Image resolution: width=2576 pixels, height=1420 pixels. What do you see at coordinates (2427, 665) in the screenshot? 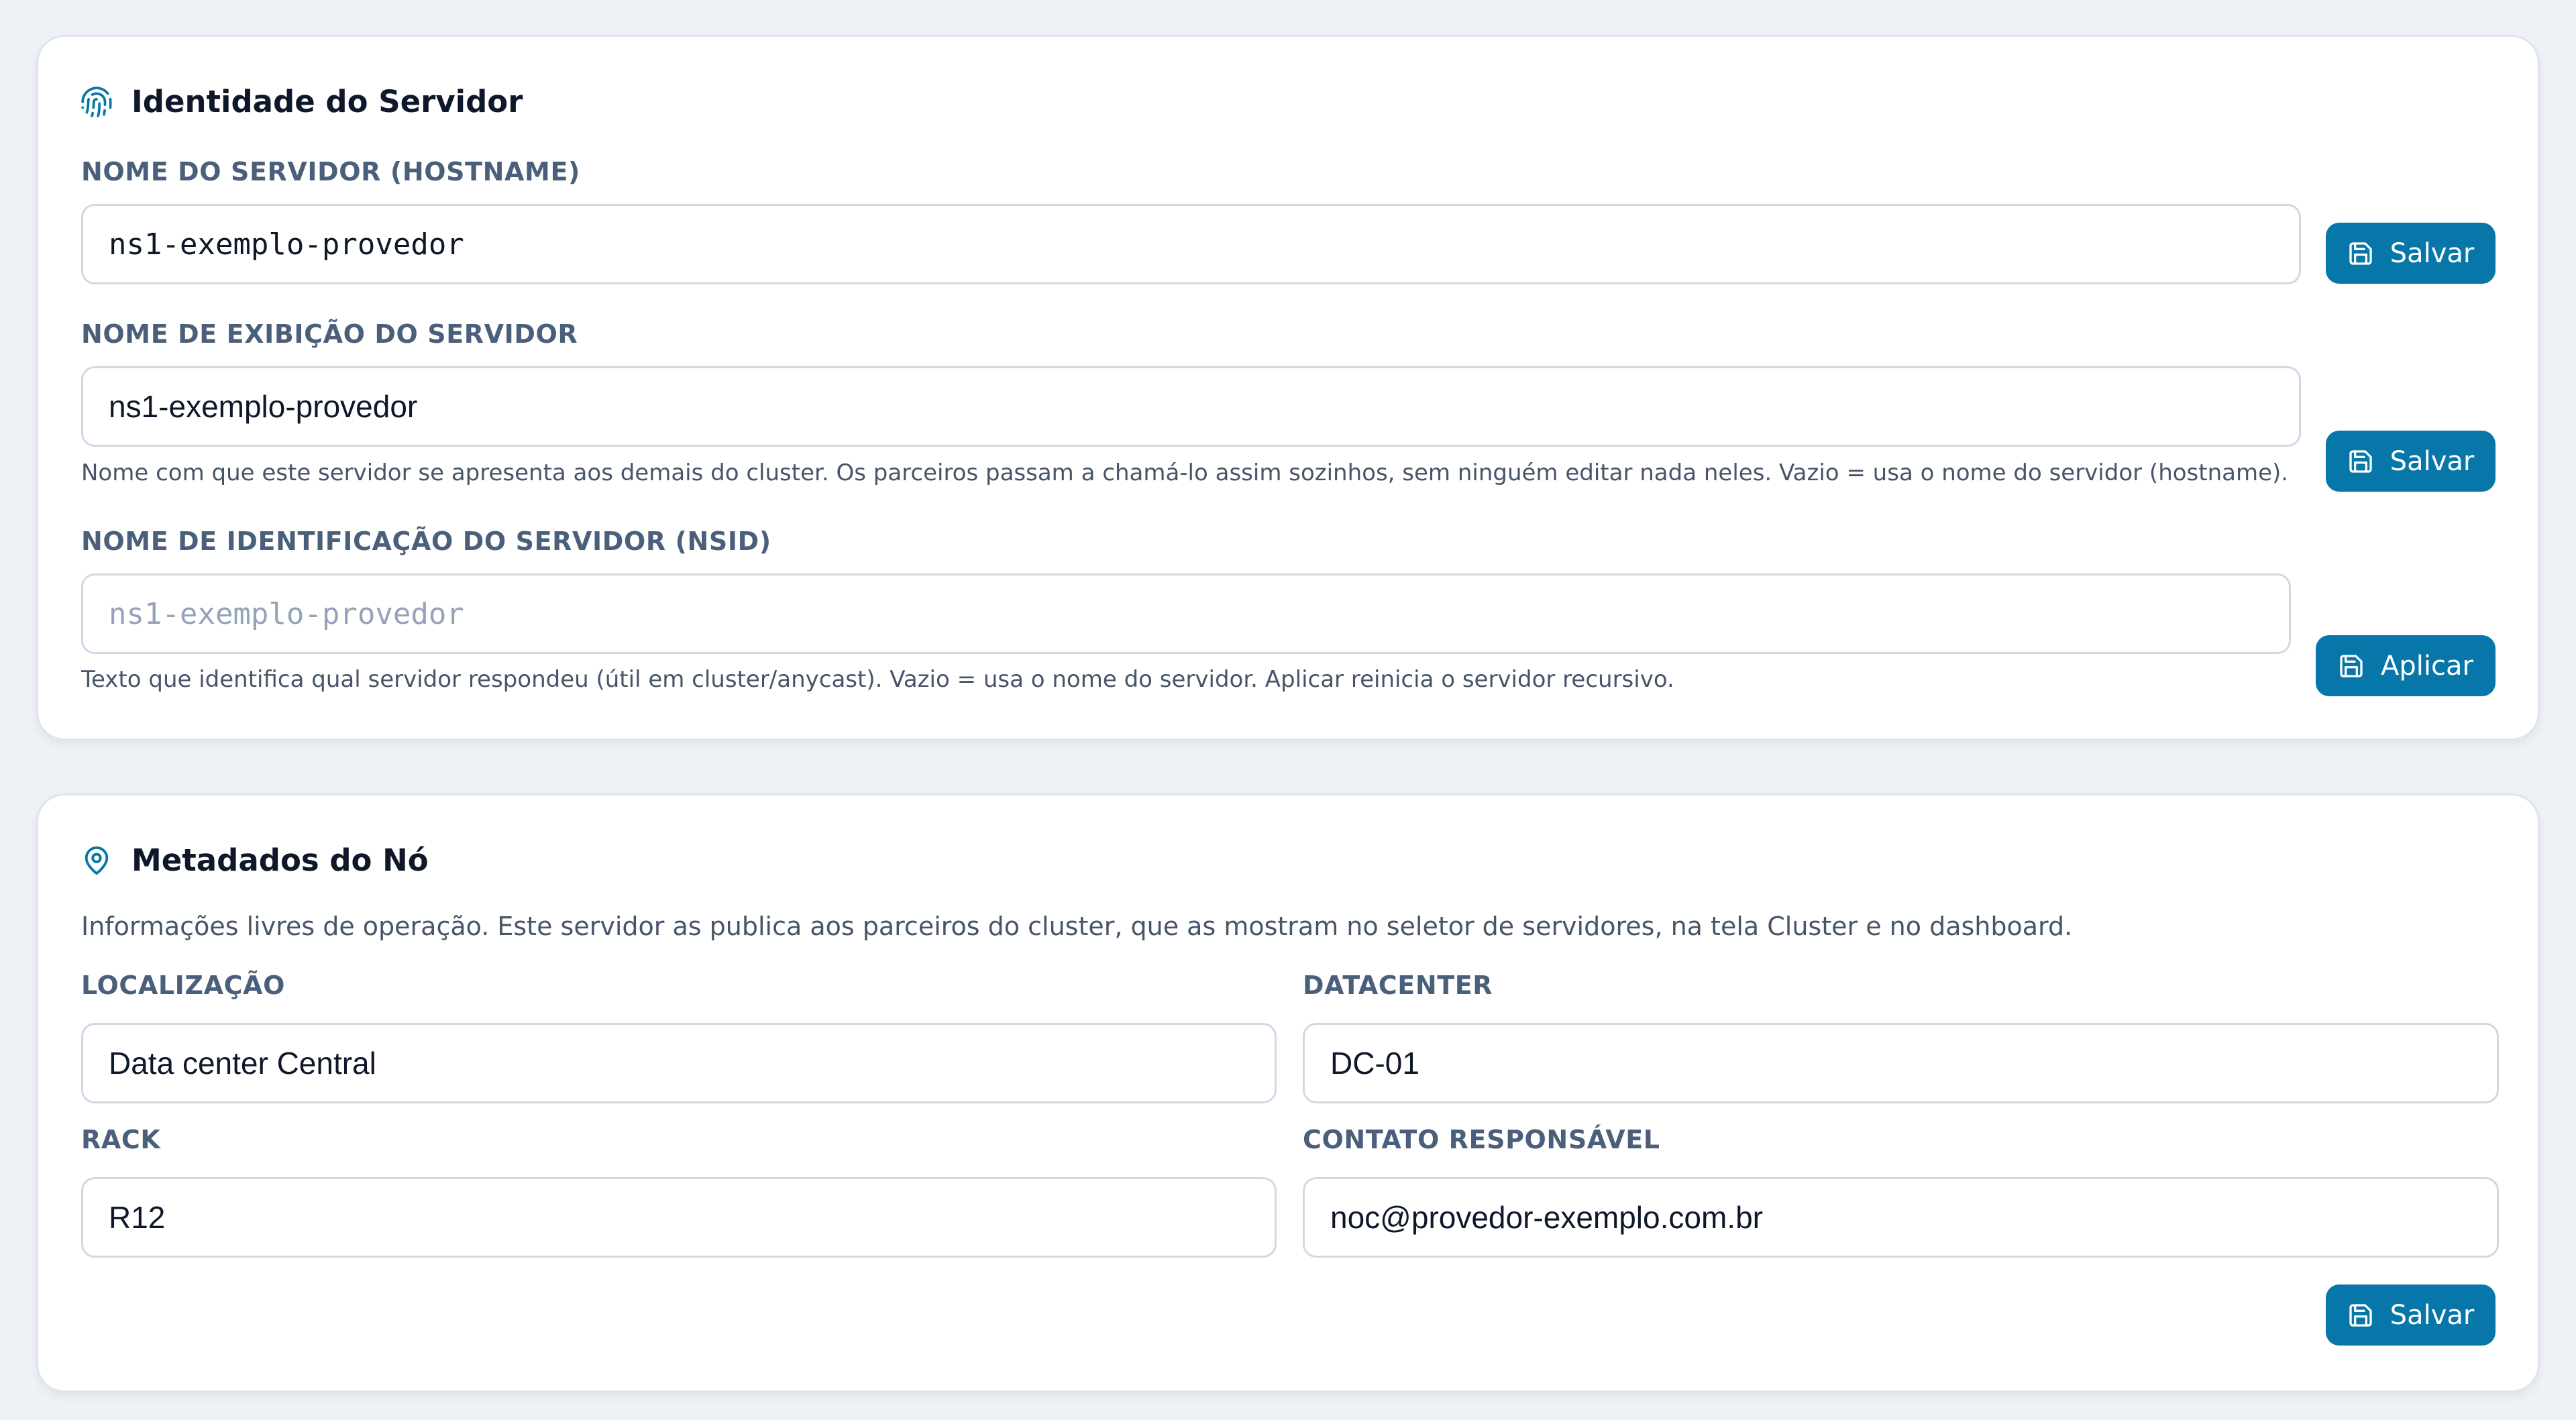
I see `apply-button-label: Aplicar` at bounding box center [2427, 665].